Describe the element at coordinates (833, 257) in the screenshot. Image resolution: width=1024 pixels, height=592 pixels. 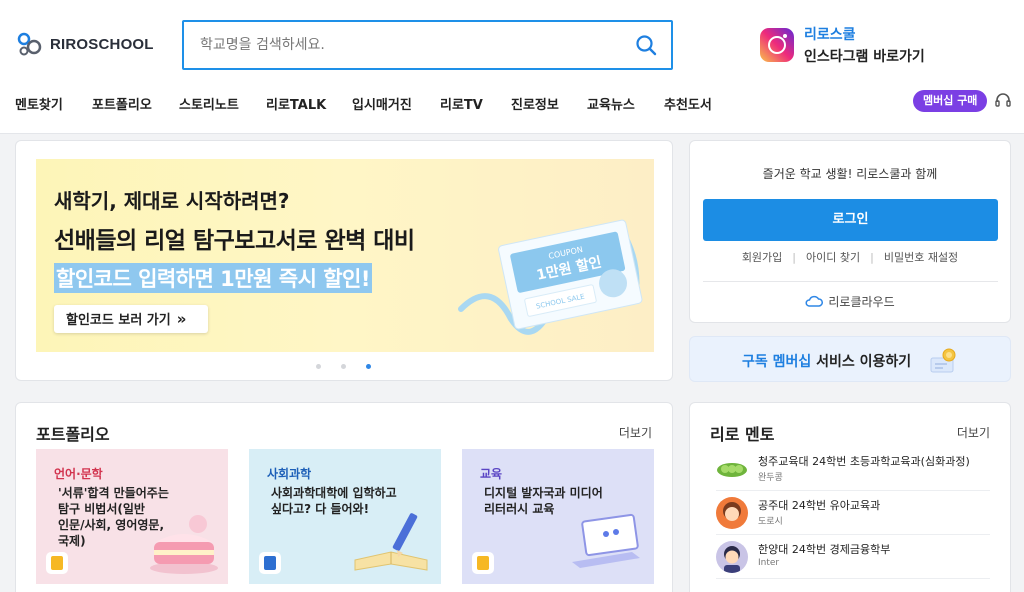
I see `find-id-link: 아이디 찾기` at that location.